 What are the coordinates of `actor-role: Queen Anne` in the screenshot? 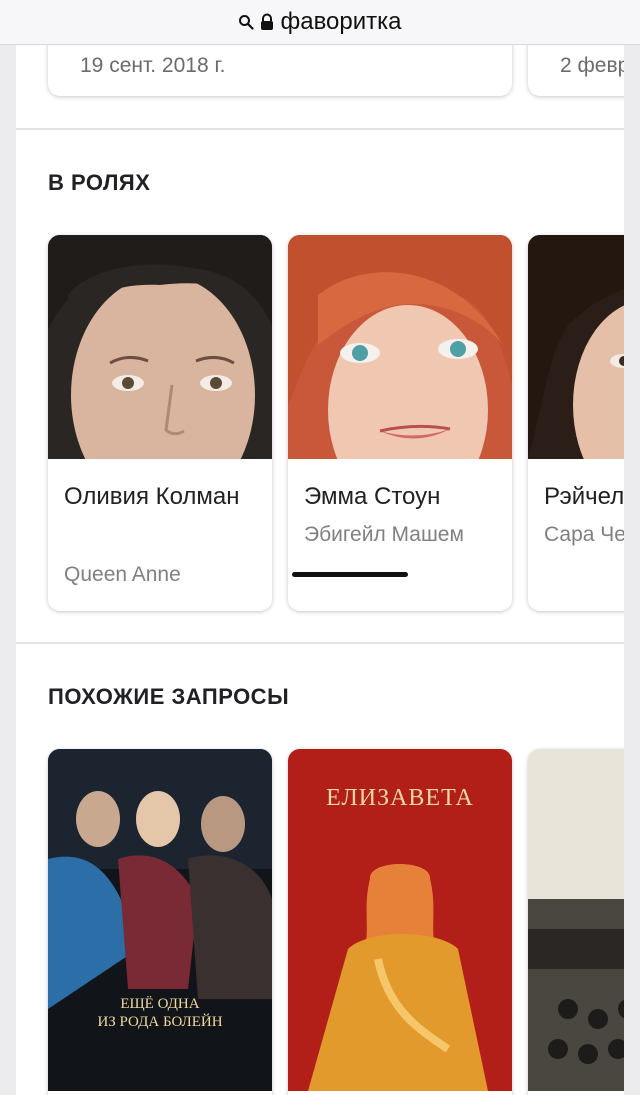 It's located at (122, 574).